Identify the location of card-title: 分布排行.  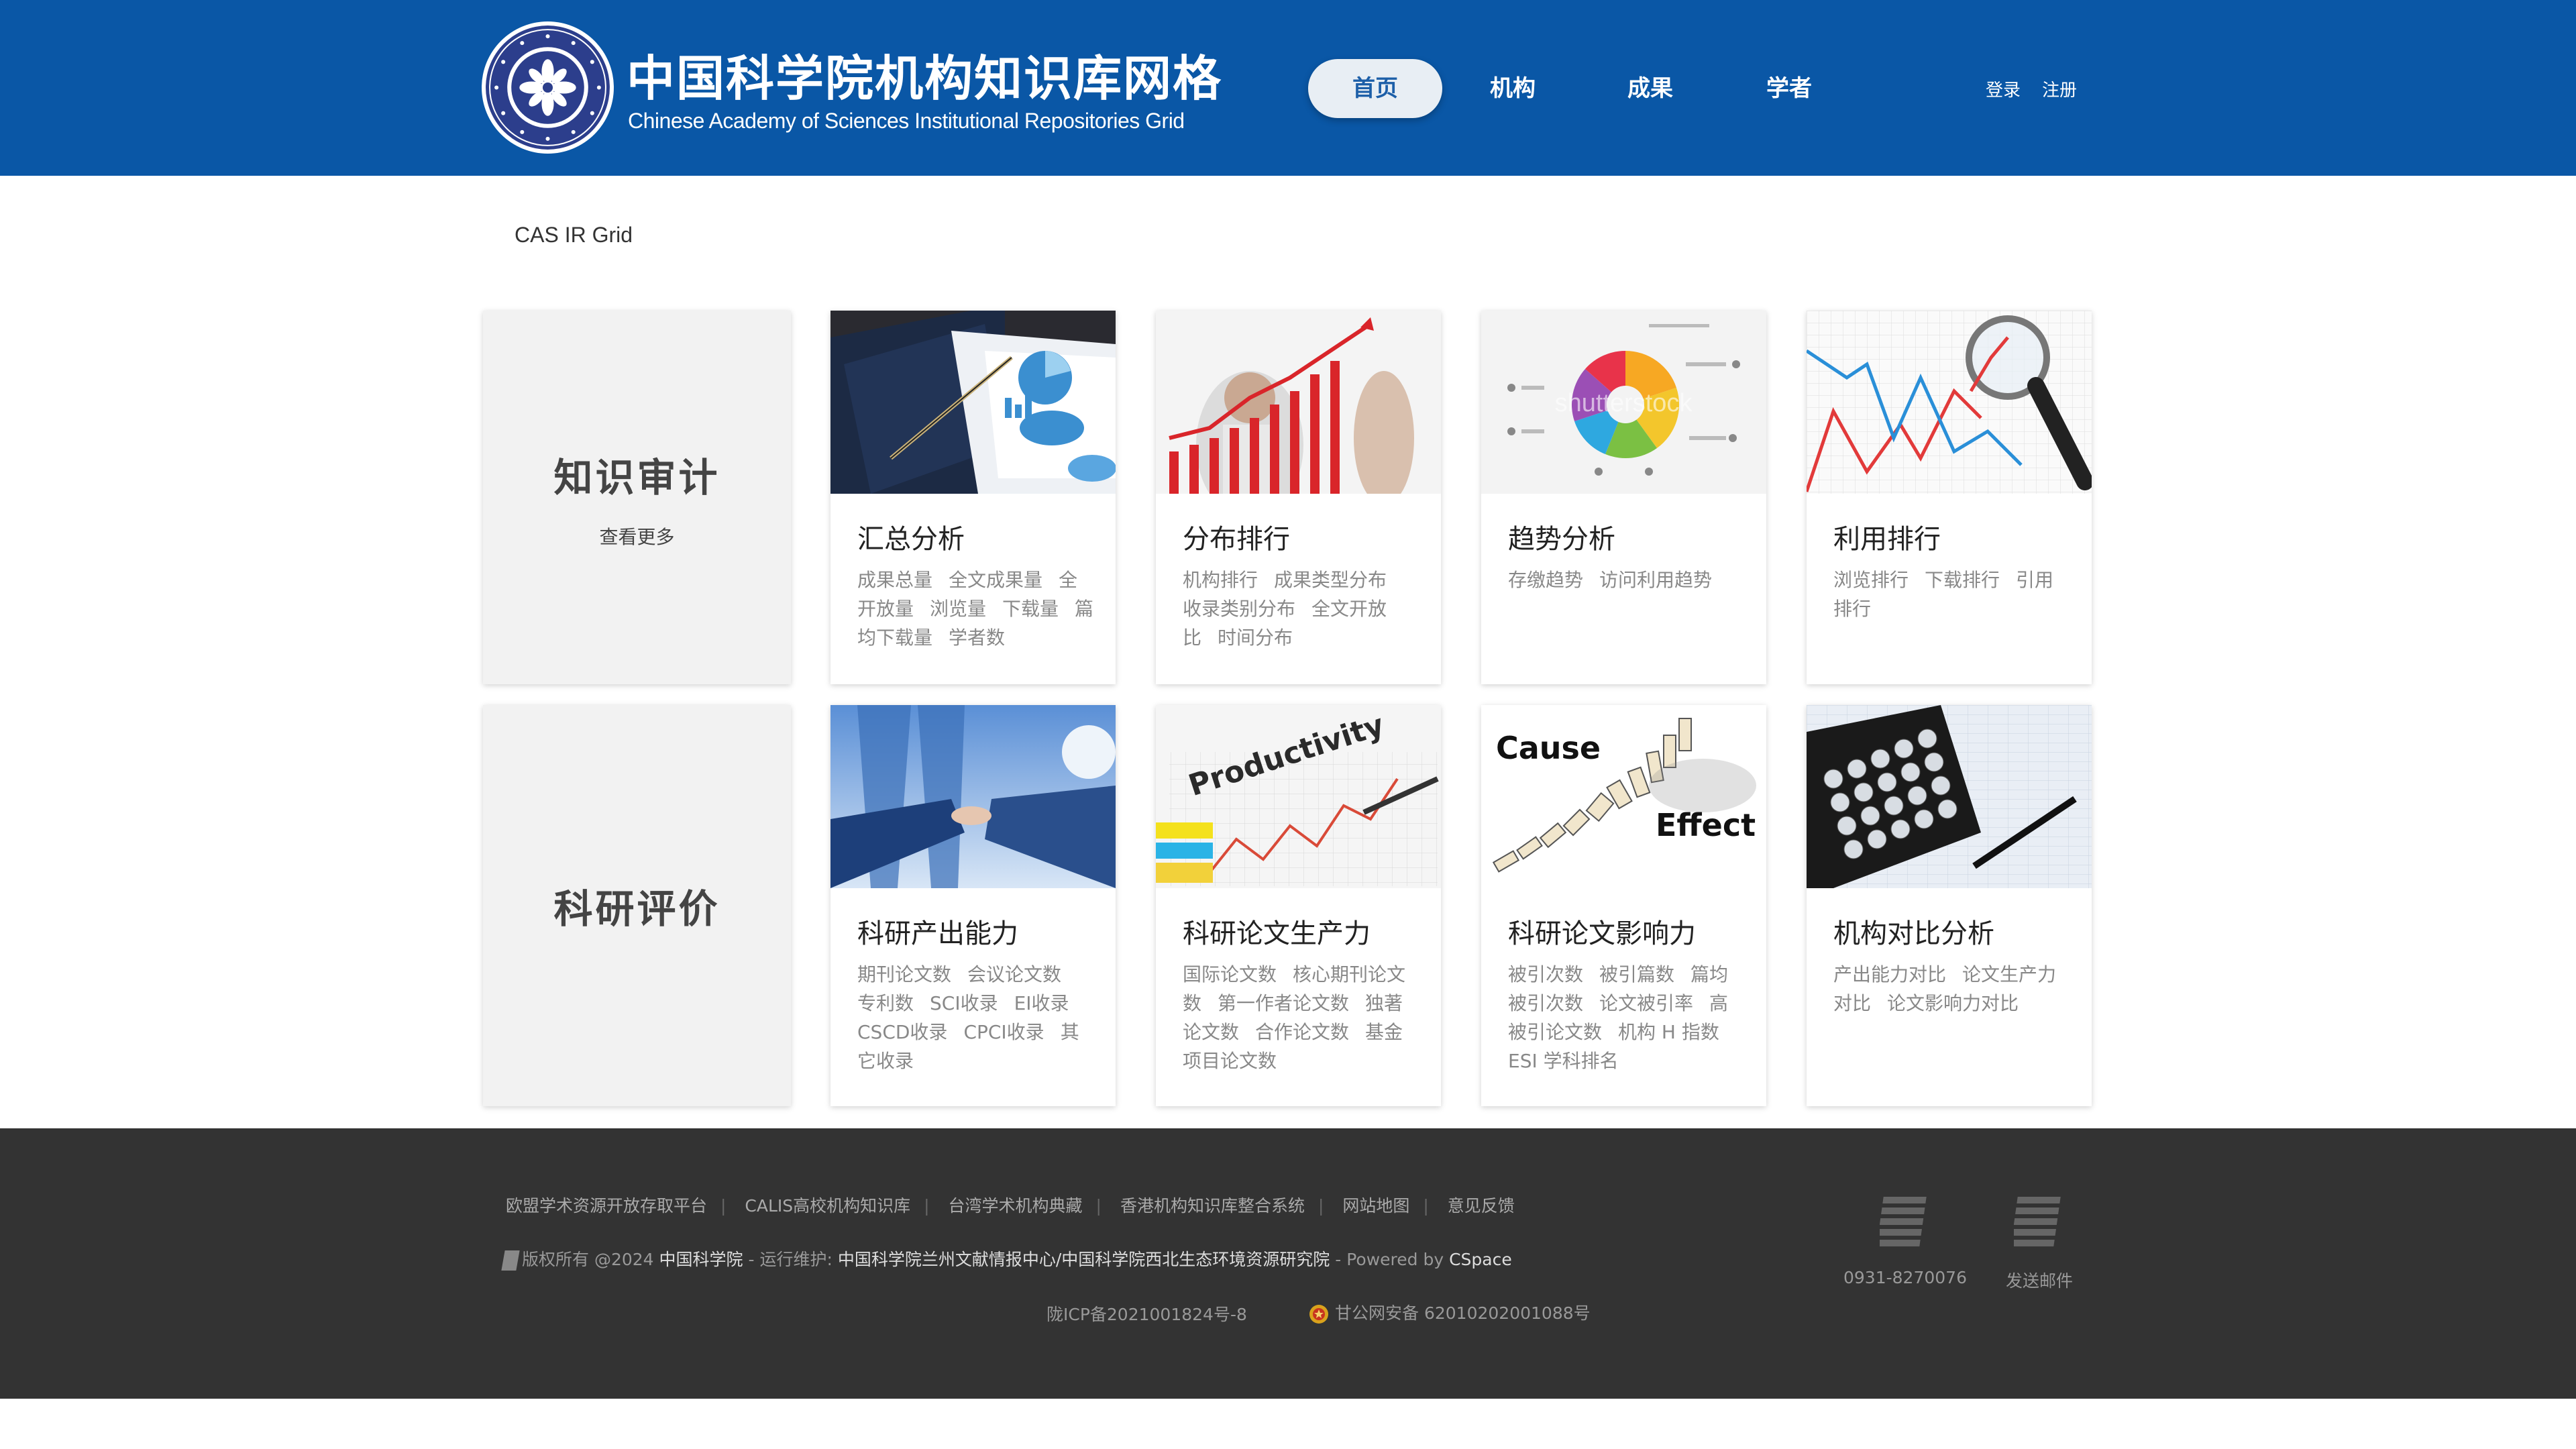
(1236, 539).